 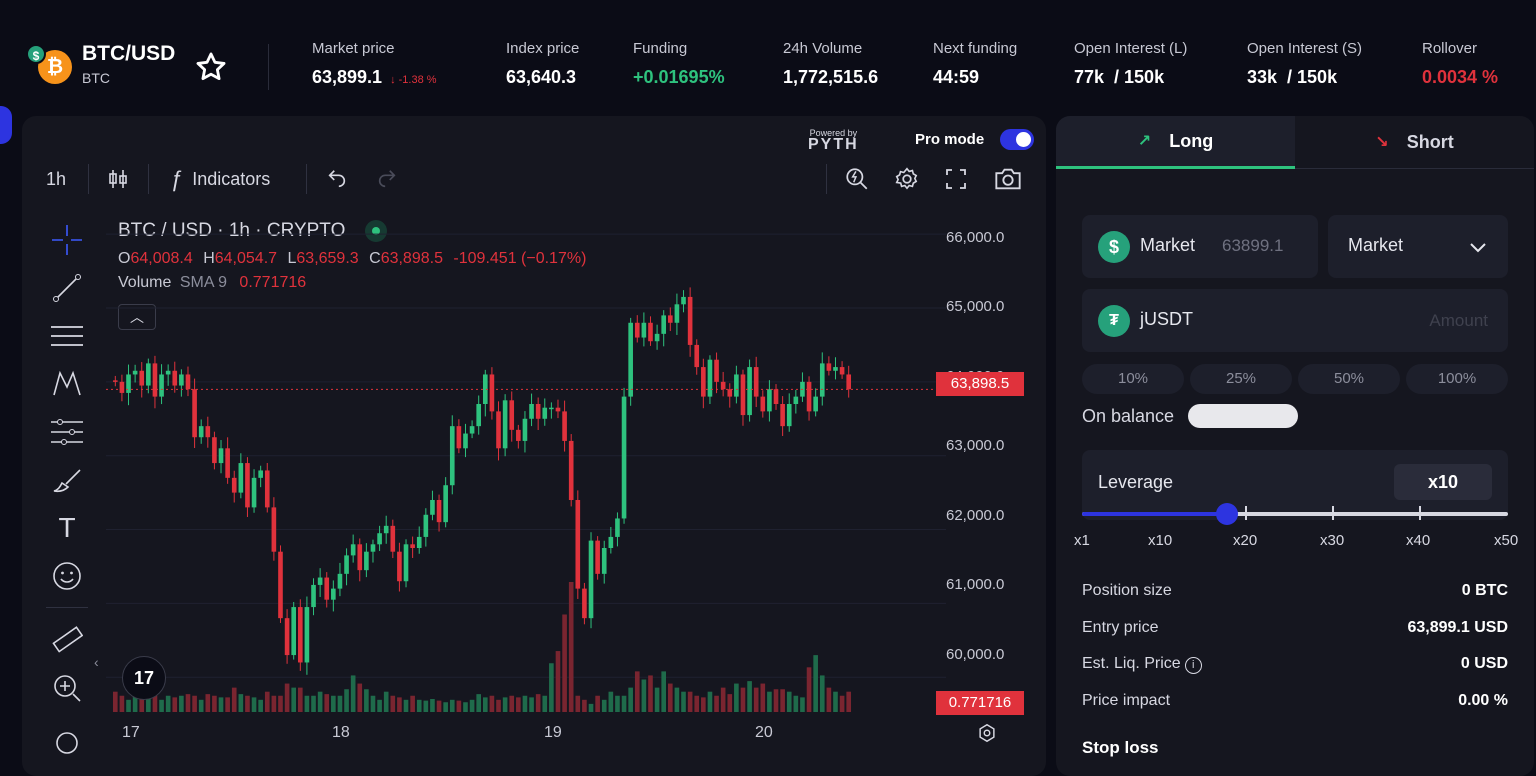 What do you see at coordinates (1017, 139) in the screenshot?
I see `pro-mode-toggle` at bounding box center [1017, 139].